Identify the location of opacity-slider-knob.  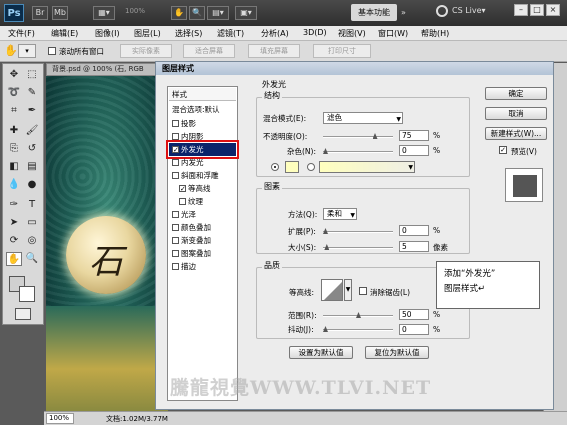
(375, 136).